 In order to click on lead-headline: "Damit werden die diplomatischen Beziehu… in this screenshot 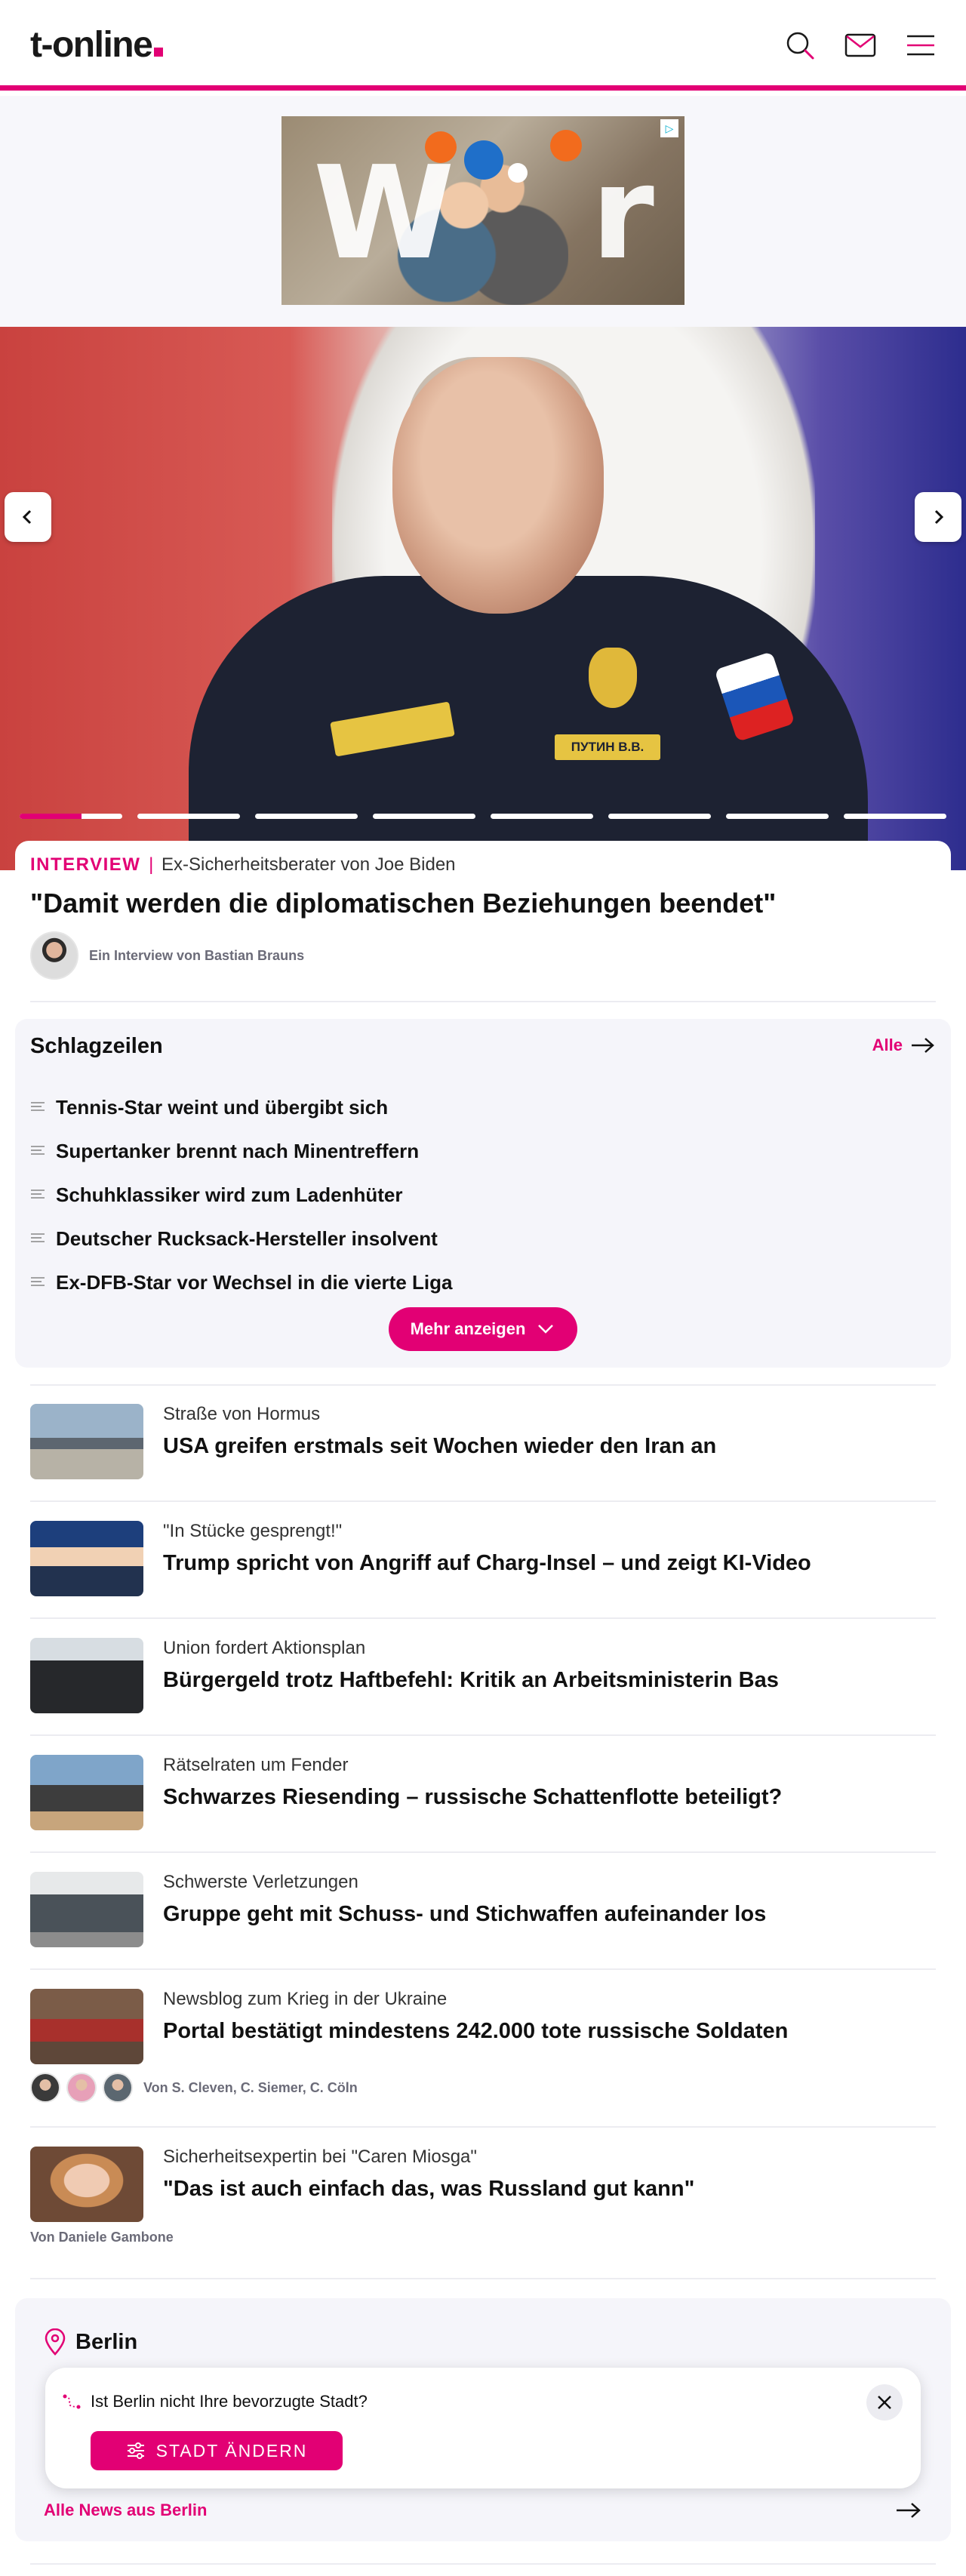, I will do `click(403, 904)`.